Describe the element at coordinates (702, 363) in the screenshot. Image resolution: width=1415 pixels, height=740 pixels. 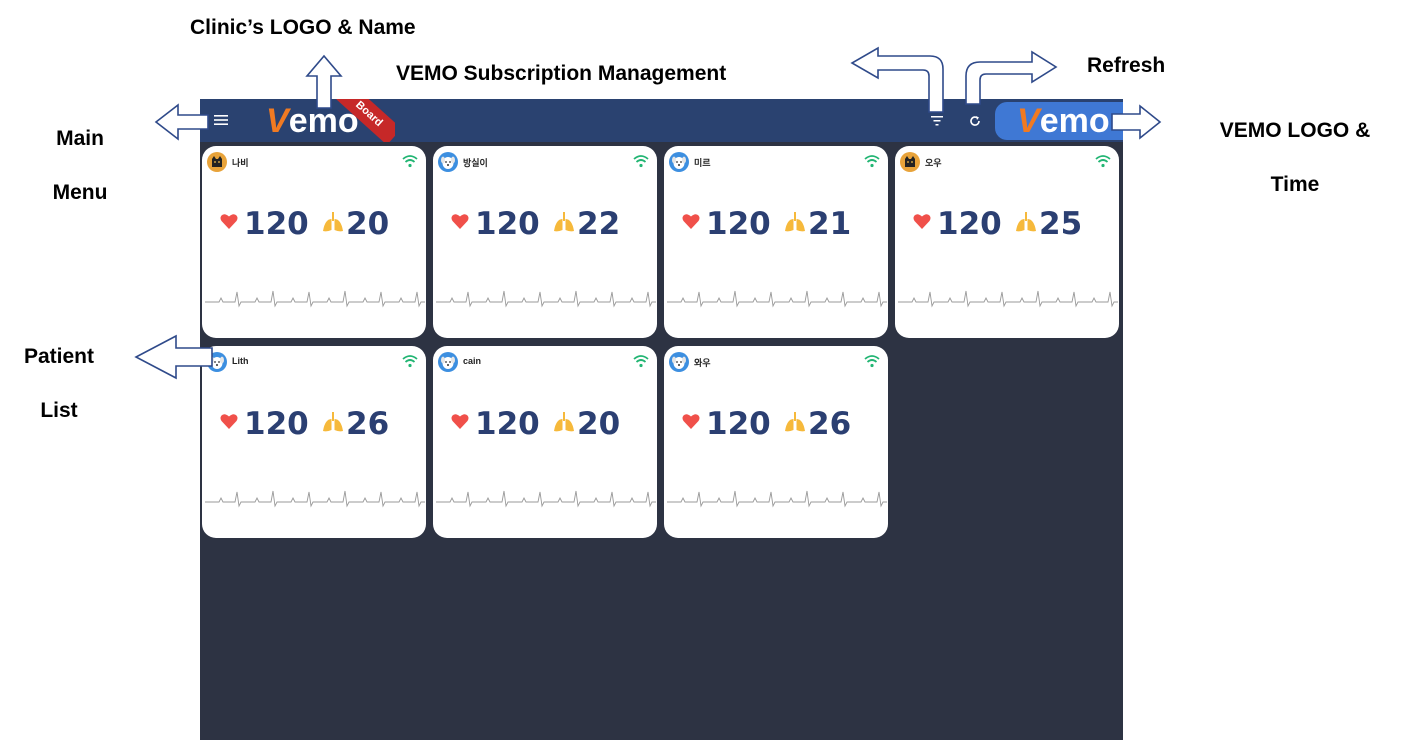
I see `patient-name: 와우` at that location.